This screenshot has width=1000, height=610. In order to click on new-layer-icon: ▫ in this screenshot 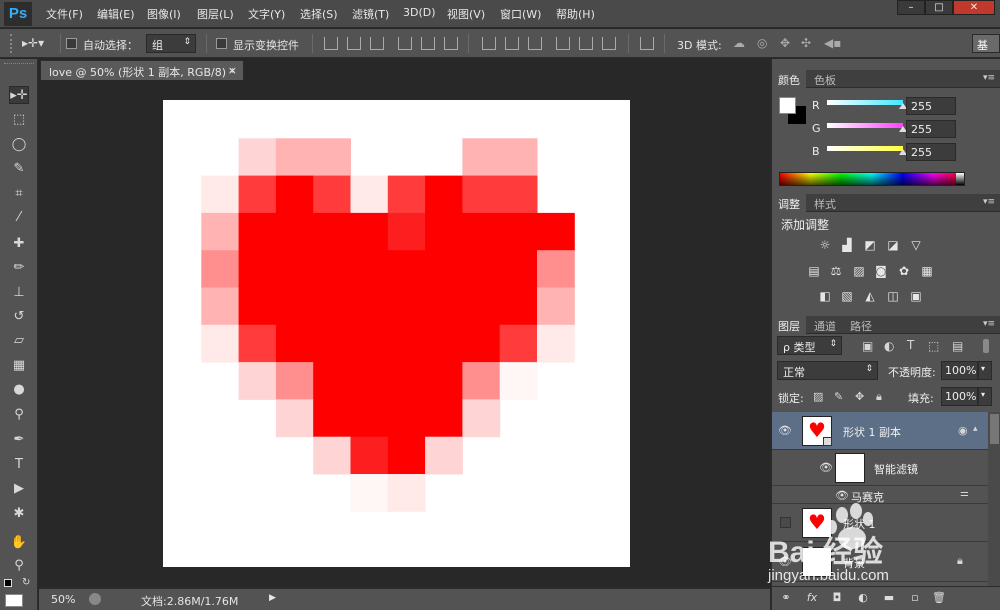, I will do `click(915, 598)`.